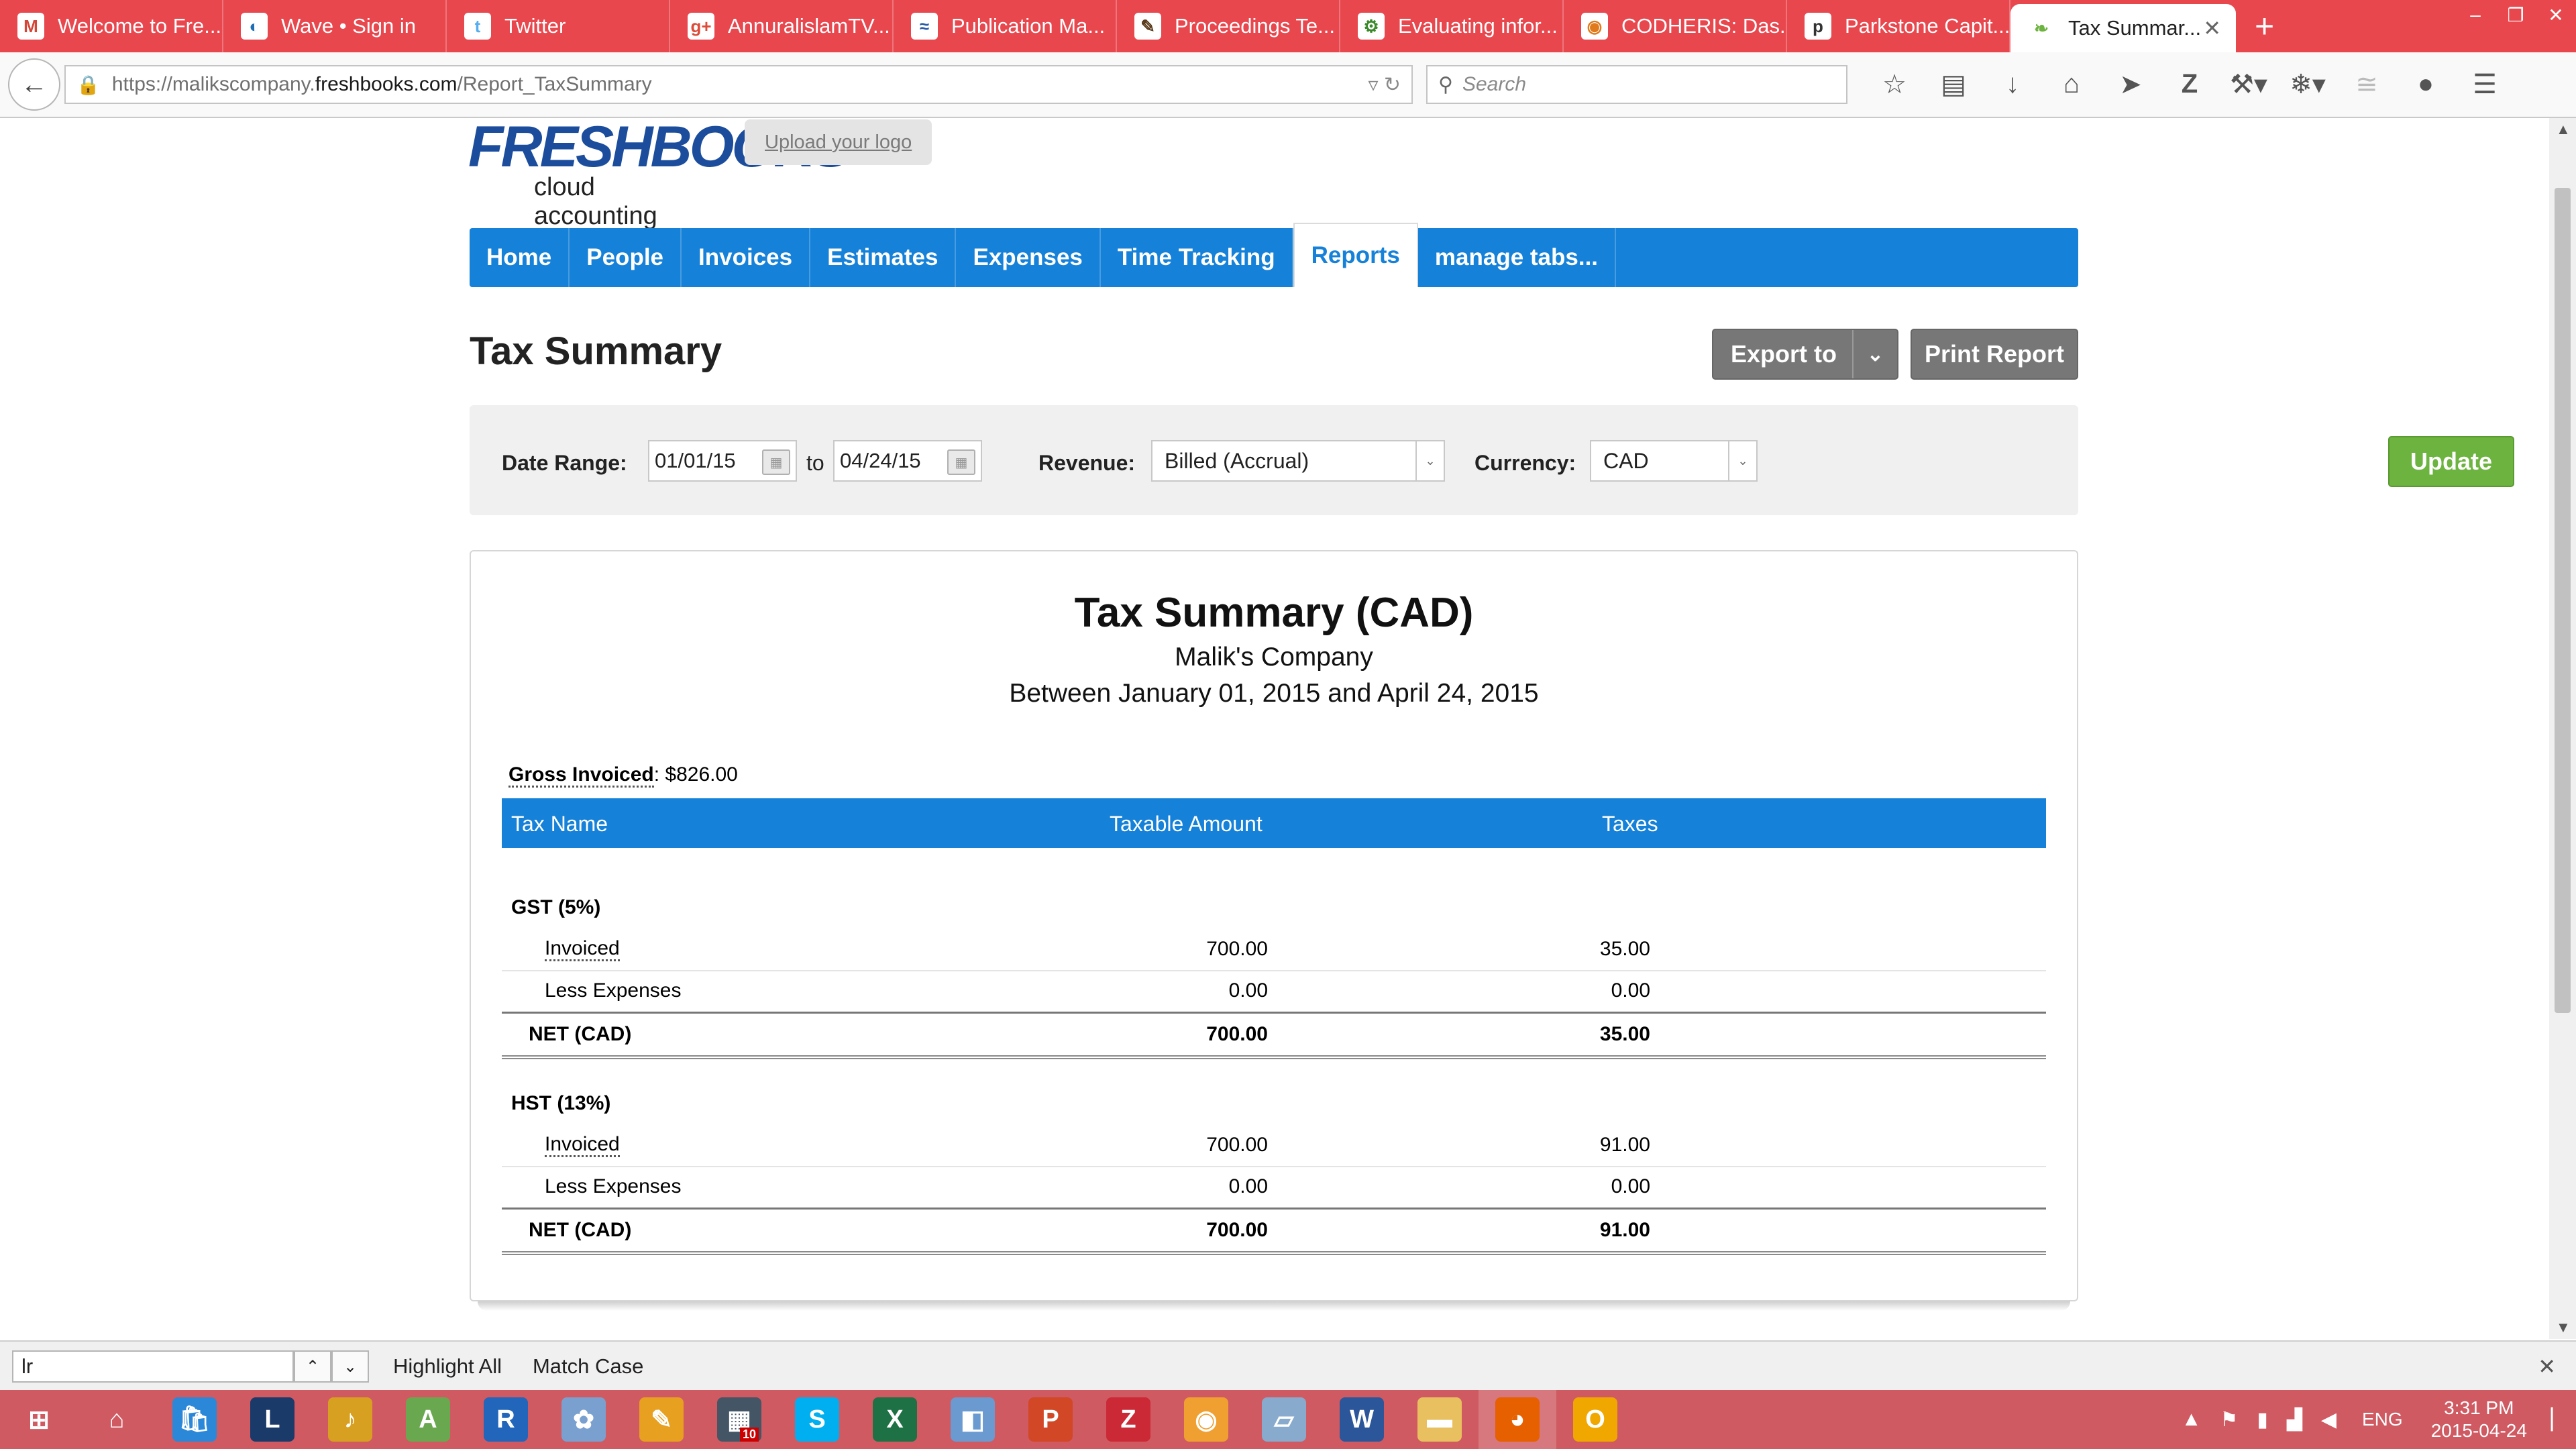 Image resolution: width=2576 pixels, height=1449 pixels. What do you see at coordinates (428, 1419) in the screenshot?
I see `taskbar-item: A` at bounding box center [428, 1419].